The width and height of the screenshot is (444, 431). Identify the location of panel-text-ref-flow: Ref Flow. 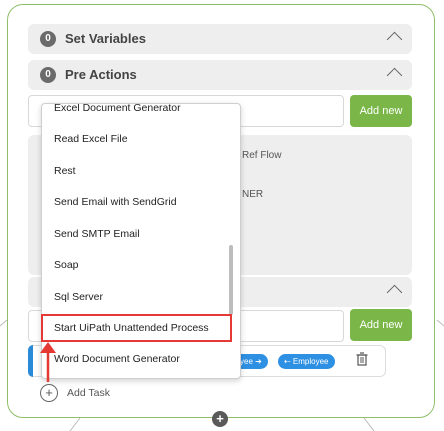
(262, 155).